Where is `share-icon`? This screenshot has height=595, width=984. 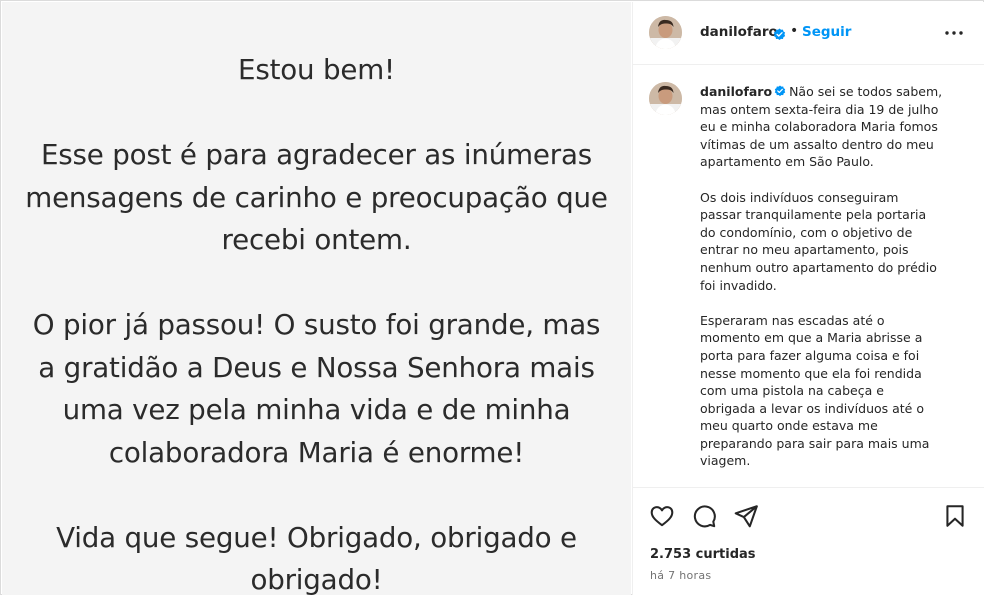
share-icon is located at coordinates (746, 516).